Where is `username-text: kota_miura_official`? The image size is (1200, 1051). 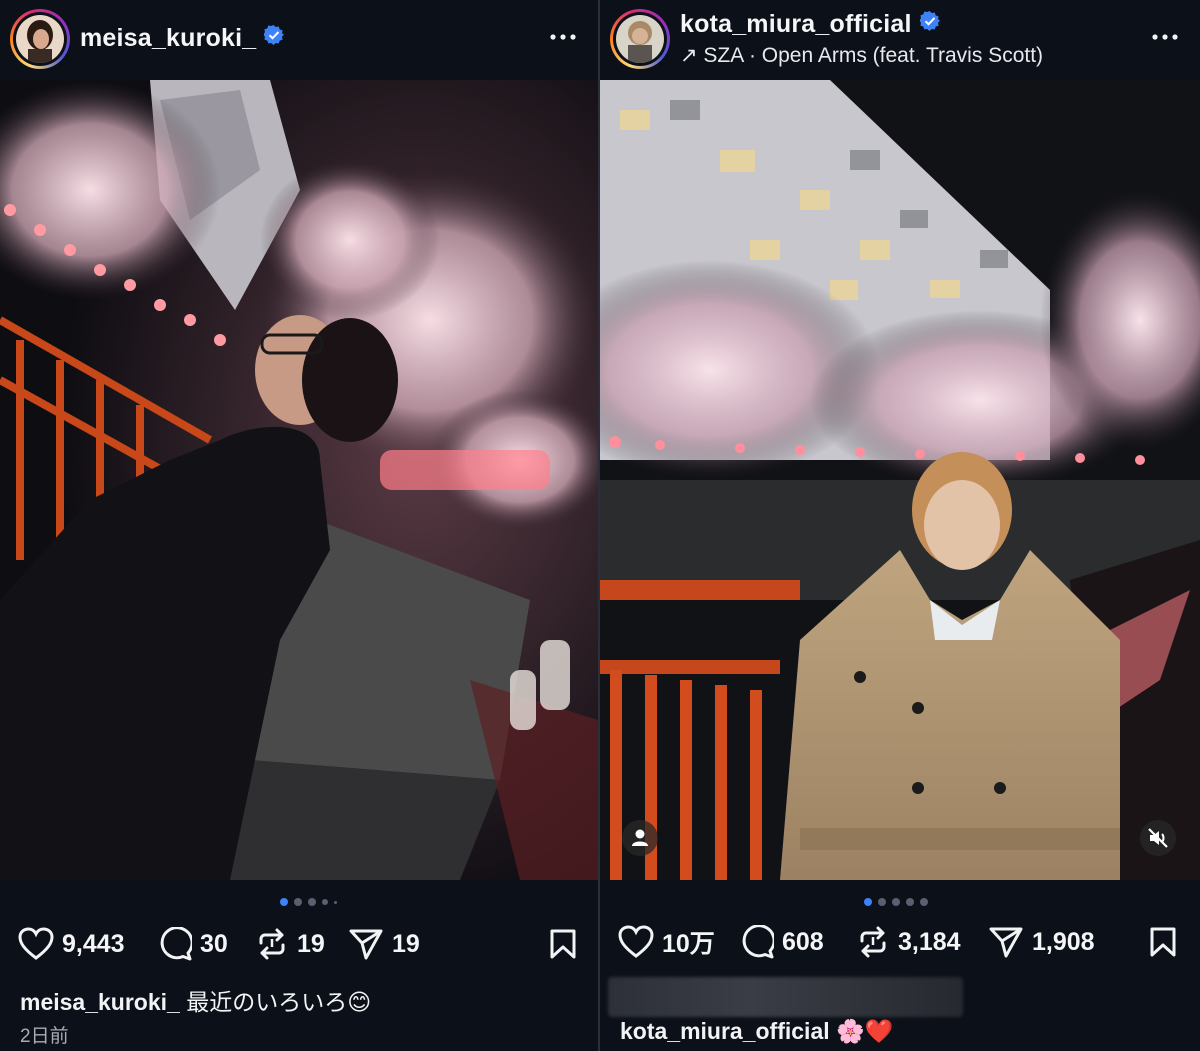 username-text: kota_miura_official is located at coordinates (796, 24).